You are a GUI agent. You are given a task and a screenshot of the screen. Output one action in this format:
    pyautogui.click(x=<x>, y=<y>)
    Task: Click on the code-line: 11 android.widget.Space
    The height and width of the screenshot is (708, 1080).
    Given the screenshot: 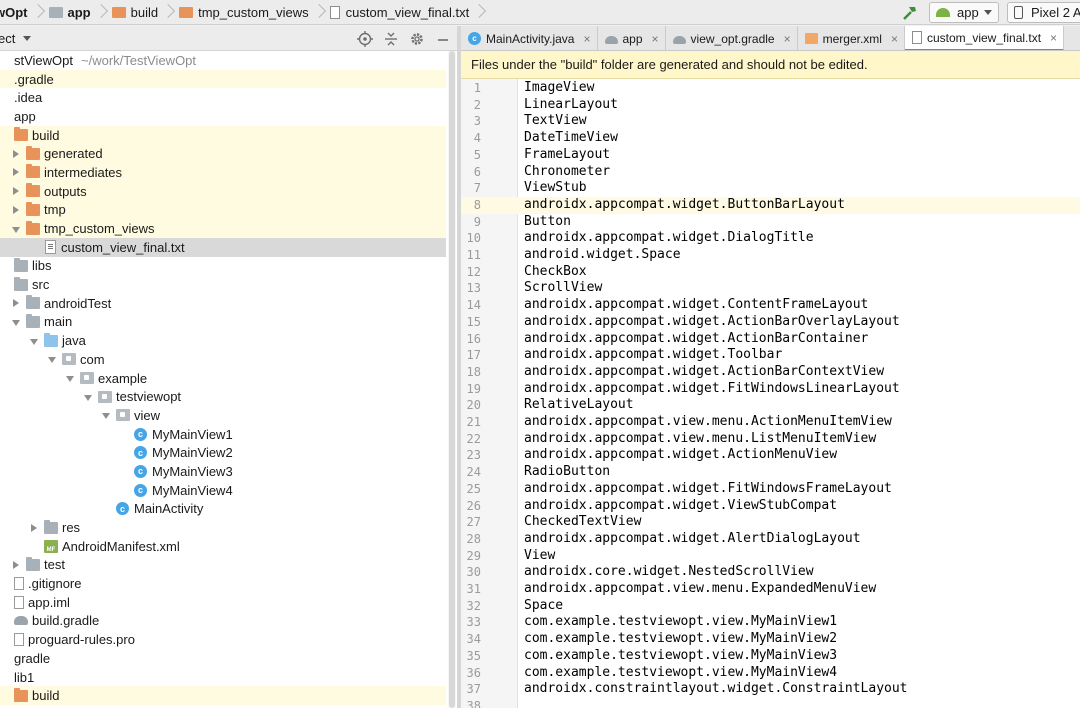 What is the action you would take?
    pyautogui.click(x=770, y=255)
    